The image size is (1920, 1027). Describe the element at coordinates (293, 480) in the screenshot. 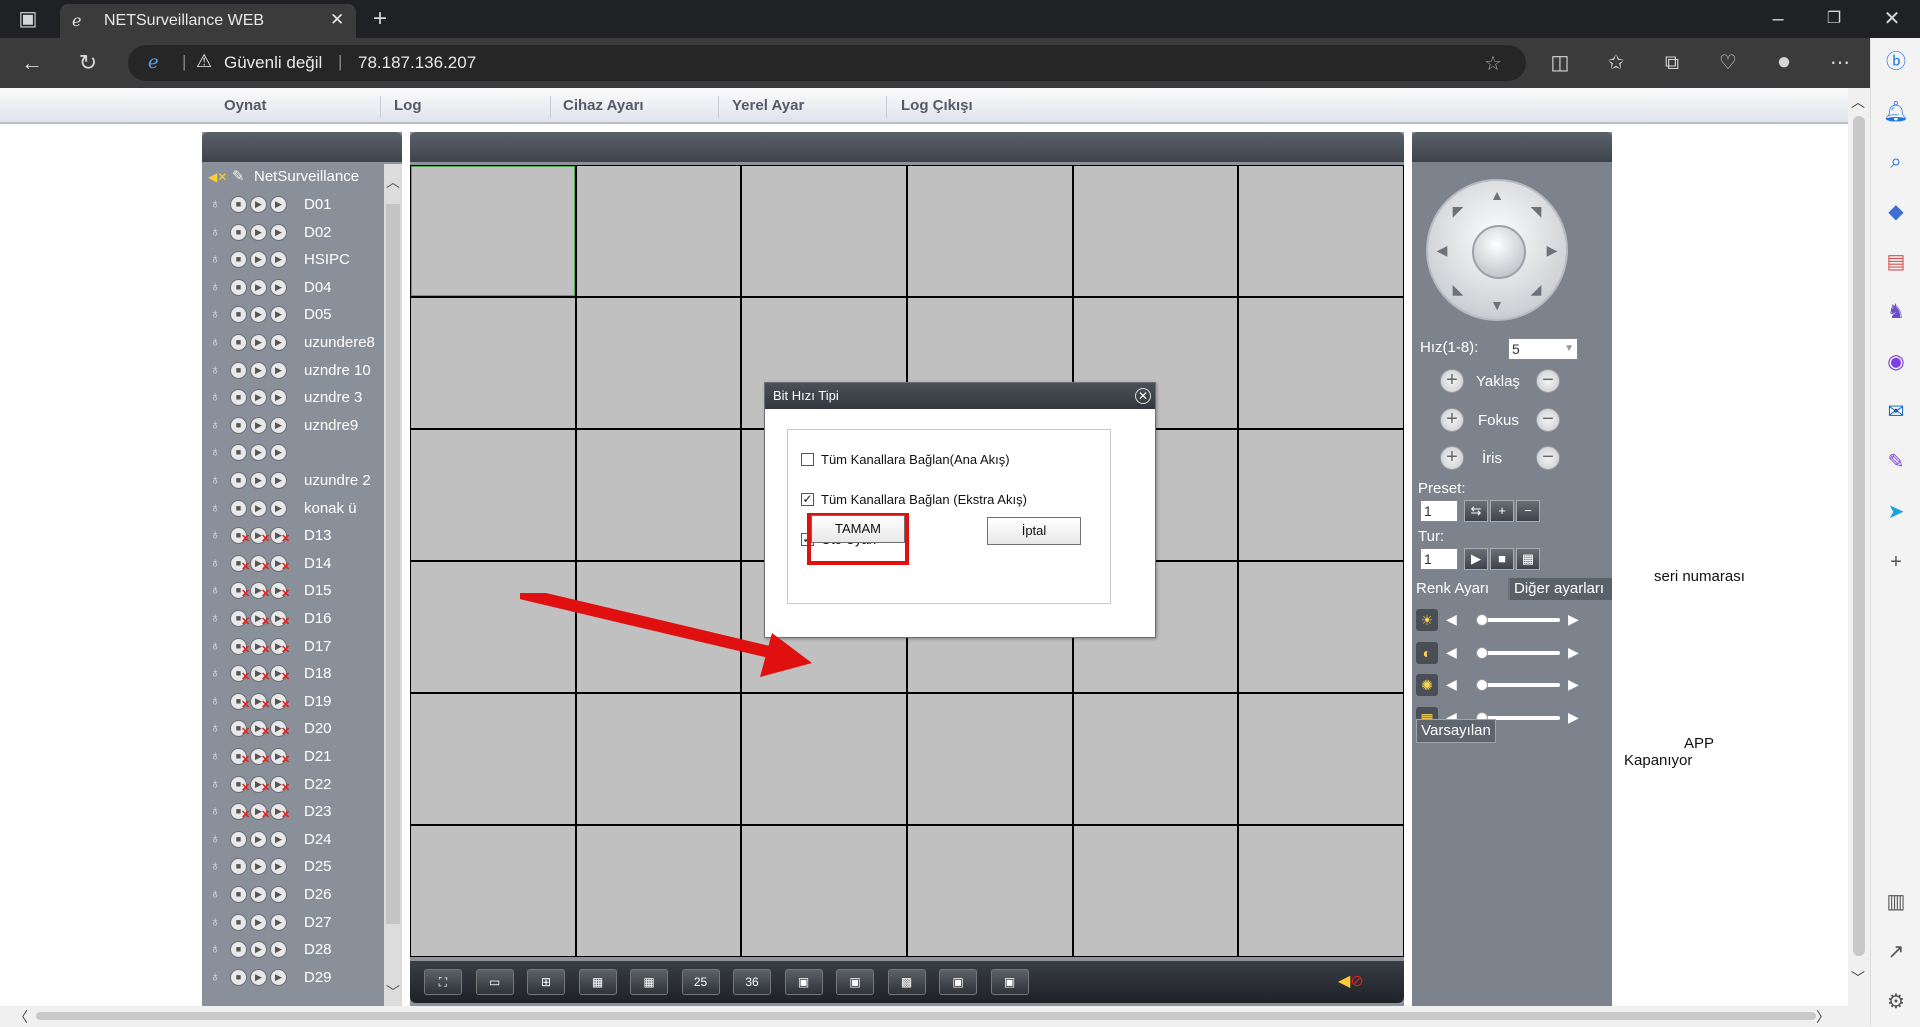

I see `device-row: ♁ ■ ▶ ▶ uzundre 2` at that location.